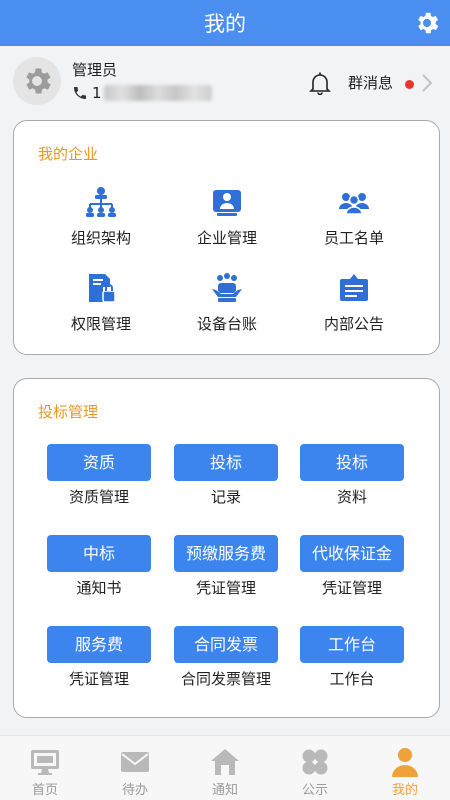  I want to click on bid-caption: 记录, so click(225, 497).